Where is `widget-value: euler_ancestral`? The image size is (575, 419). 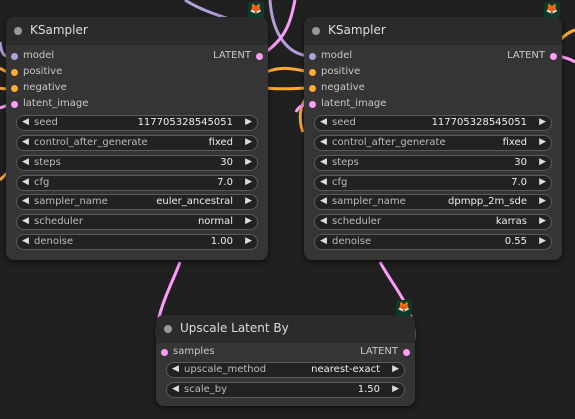 widget-value: euler_ancestral is located at coordinates (194, 201).